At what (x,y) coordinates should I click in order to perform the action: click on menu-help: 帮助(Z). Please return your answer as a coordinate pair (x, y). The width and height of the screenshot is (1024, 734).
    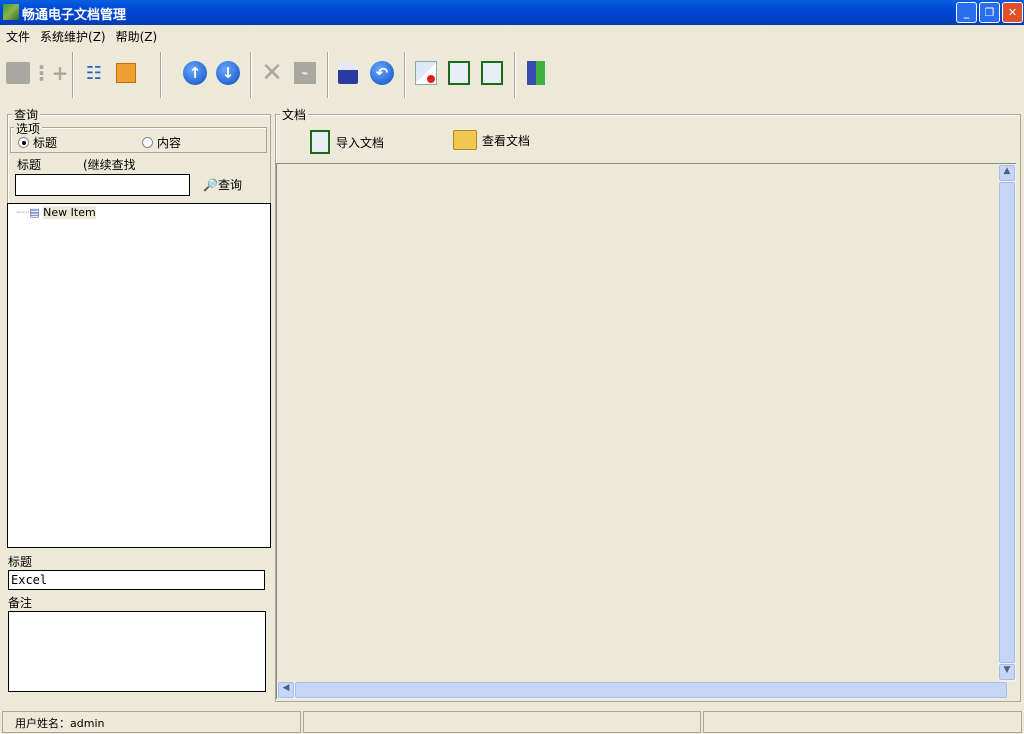
    Looking at the image, I should click on (137, 37).